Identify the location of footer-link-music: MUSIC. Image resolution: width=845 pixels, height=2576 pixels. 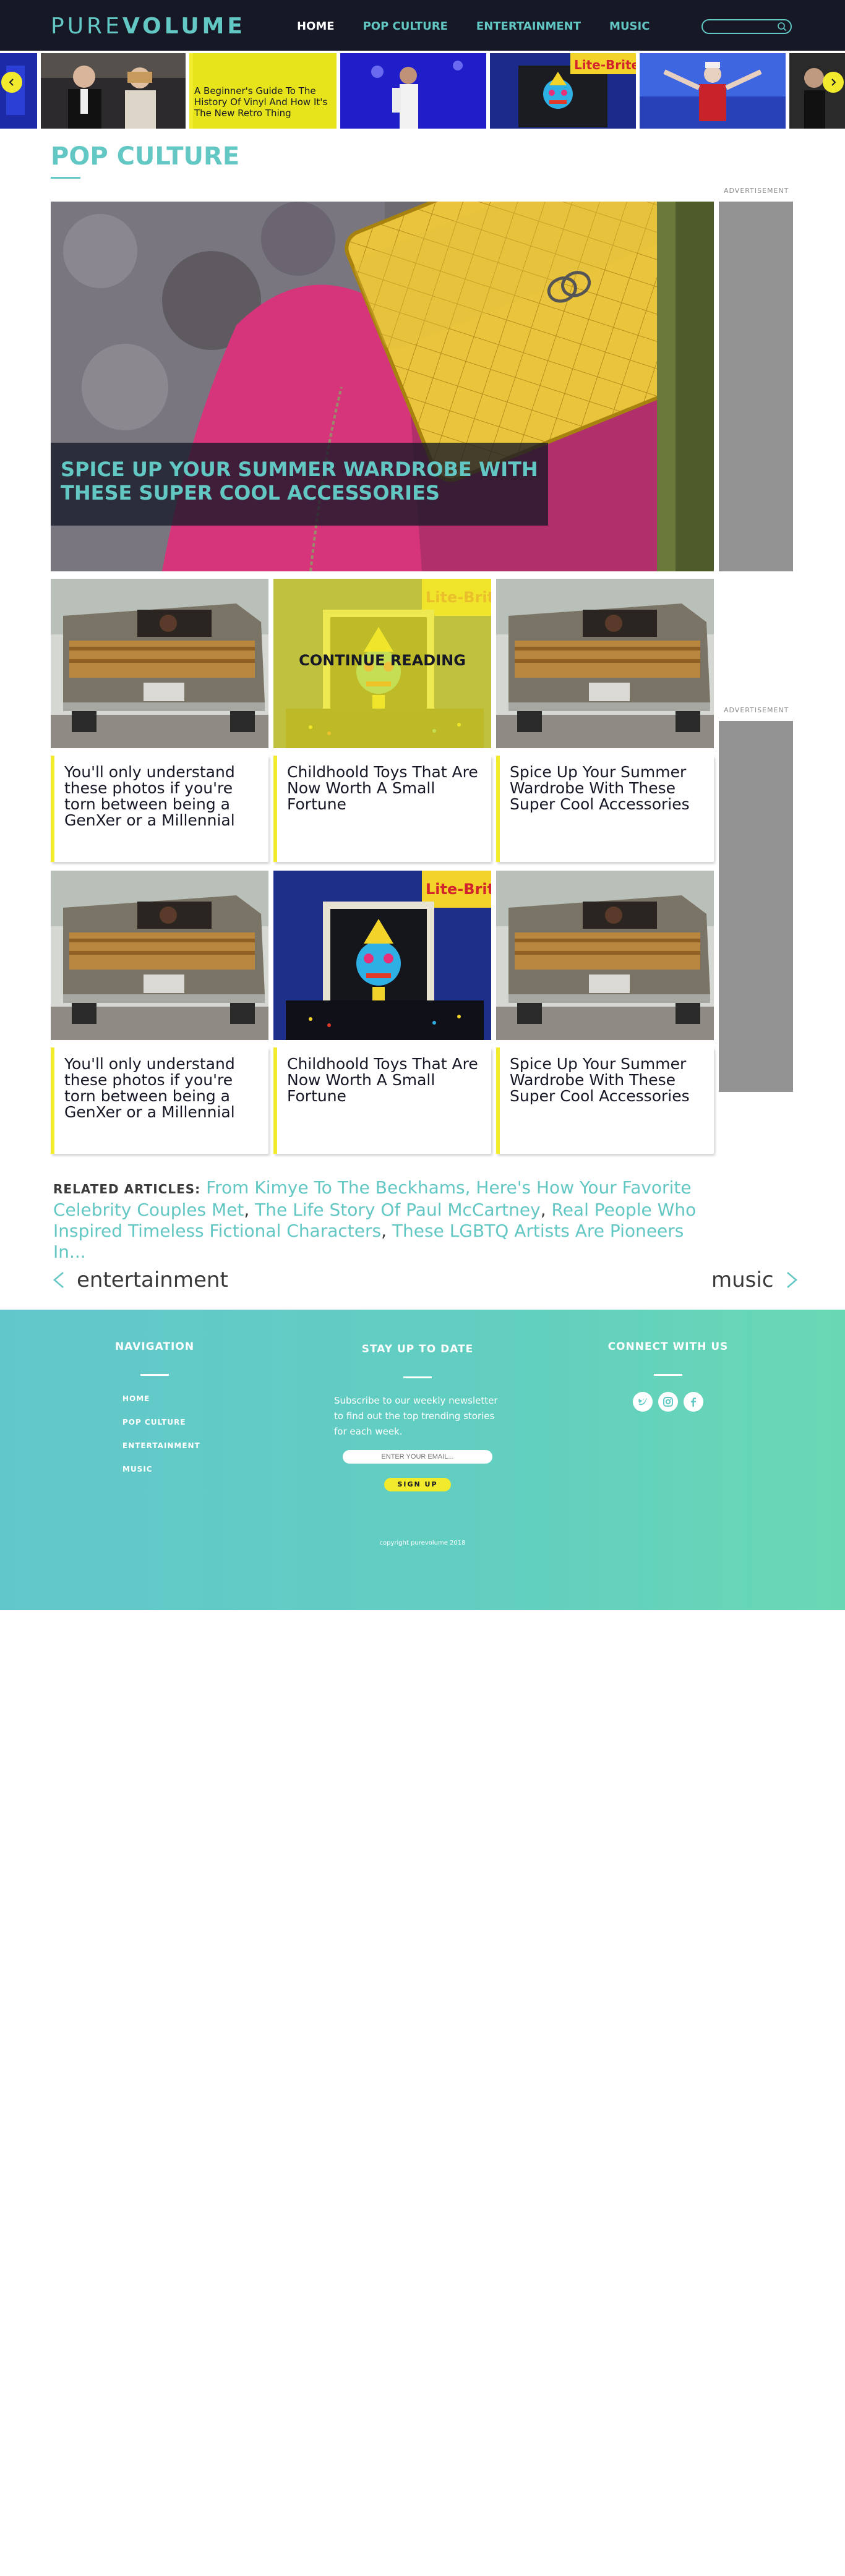
(163, 1469).